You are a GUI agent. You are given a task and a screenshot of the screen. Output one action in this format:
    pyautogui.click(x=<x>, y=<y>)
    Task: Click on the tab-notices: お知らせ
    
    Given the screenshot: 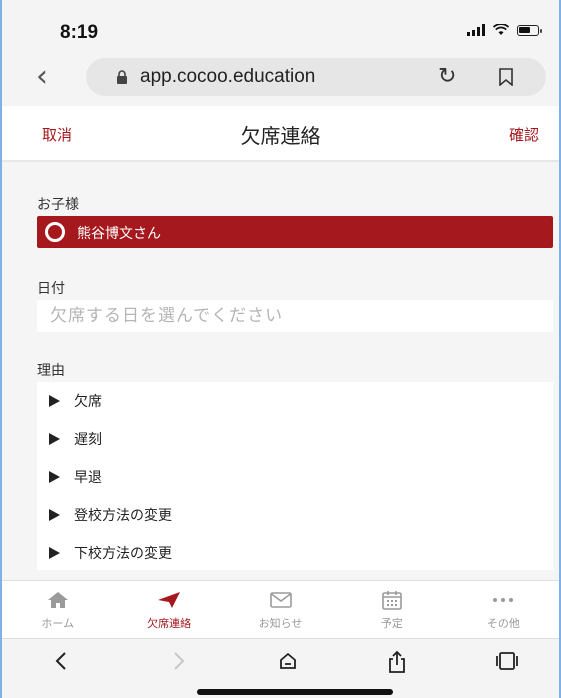 What is the action you would take?
    pyautogui.click(x=280, y=609)
    